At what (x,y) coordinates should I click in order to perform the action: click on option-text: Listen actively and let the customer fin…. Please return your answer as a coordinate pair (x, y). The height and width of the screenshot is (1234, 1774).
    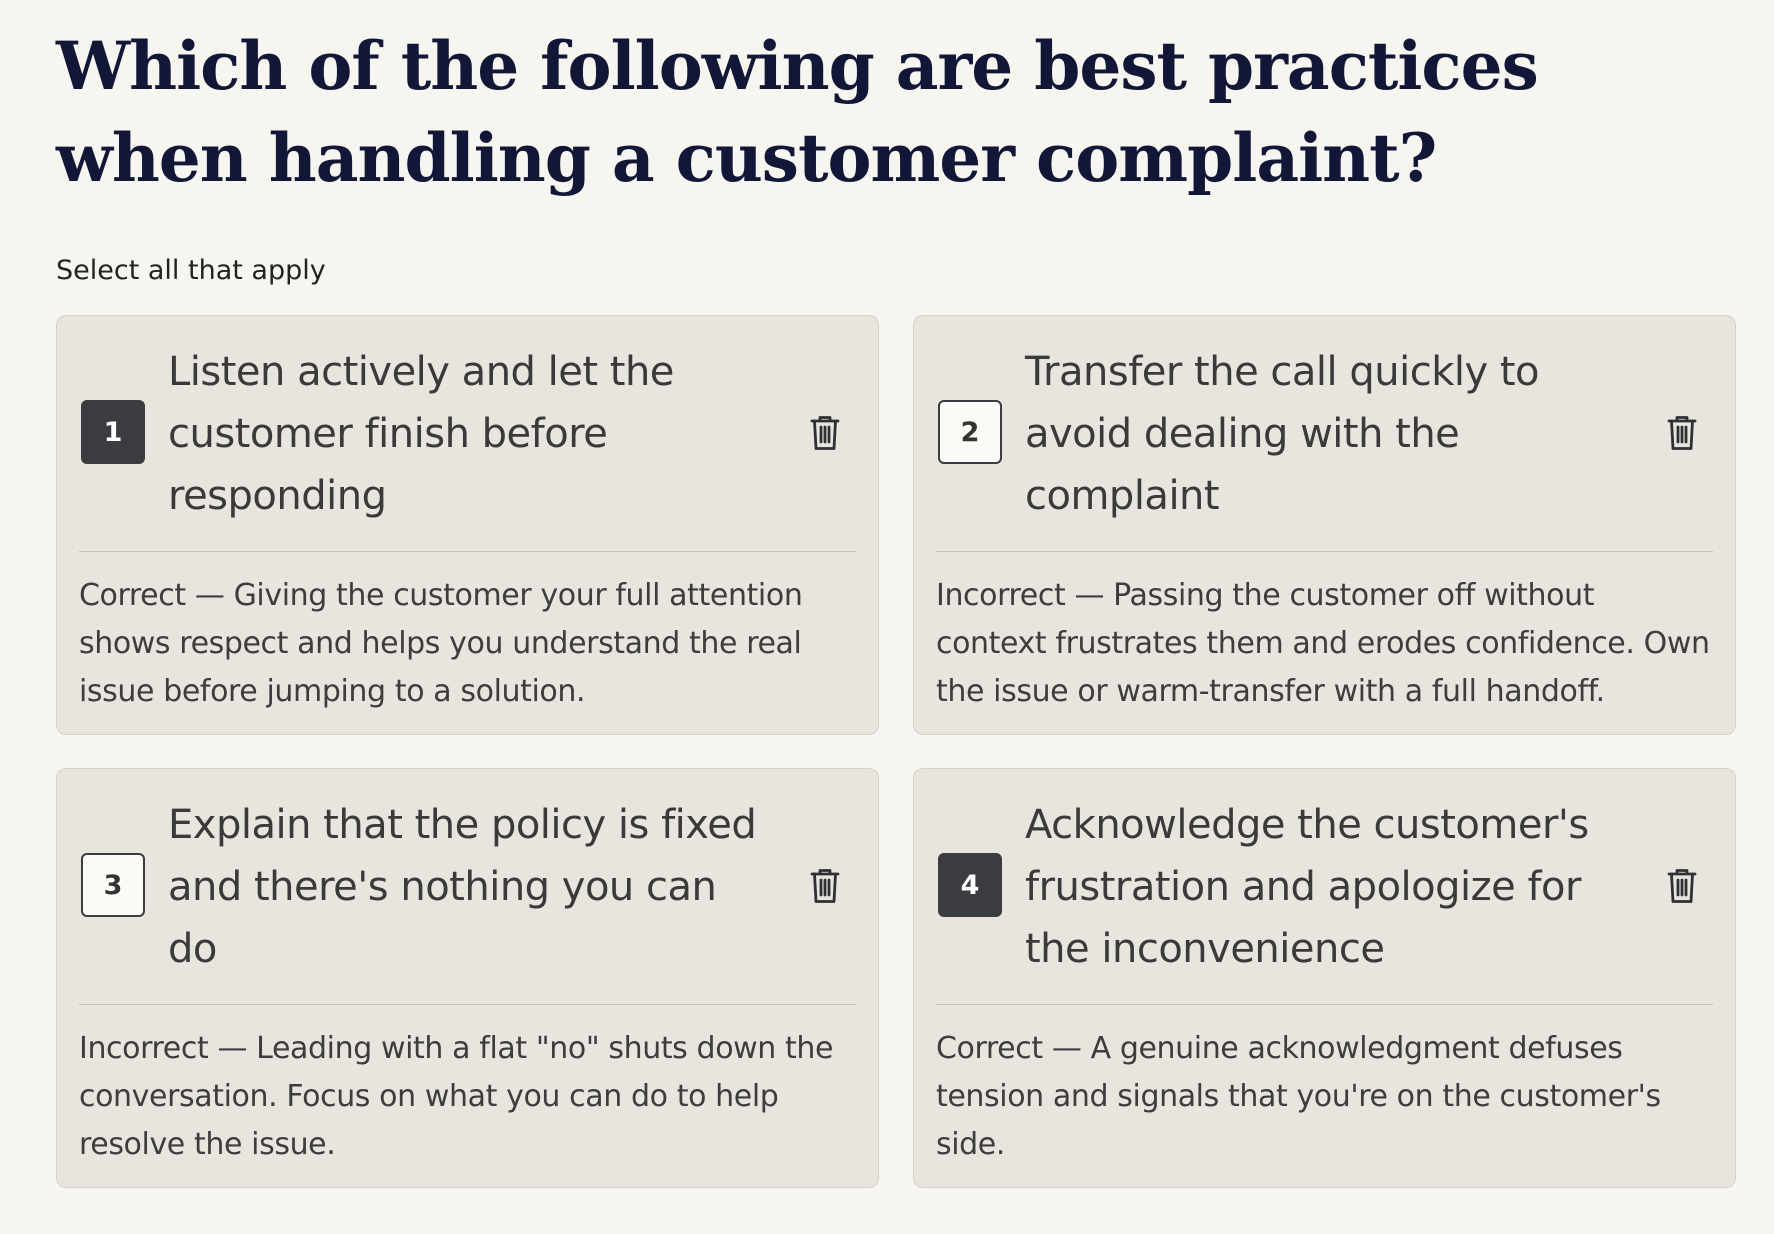
    Looking at the image, I should click on (421, 433).